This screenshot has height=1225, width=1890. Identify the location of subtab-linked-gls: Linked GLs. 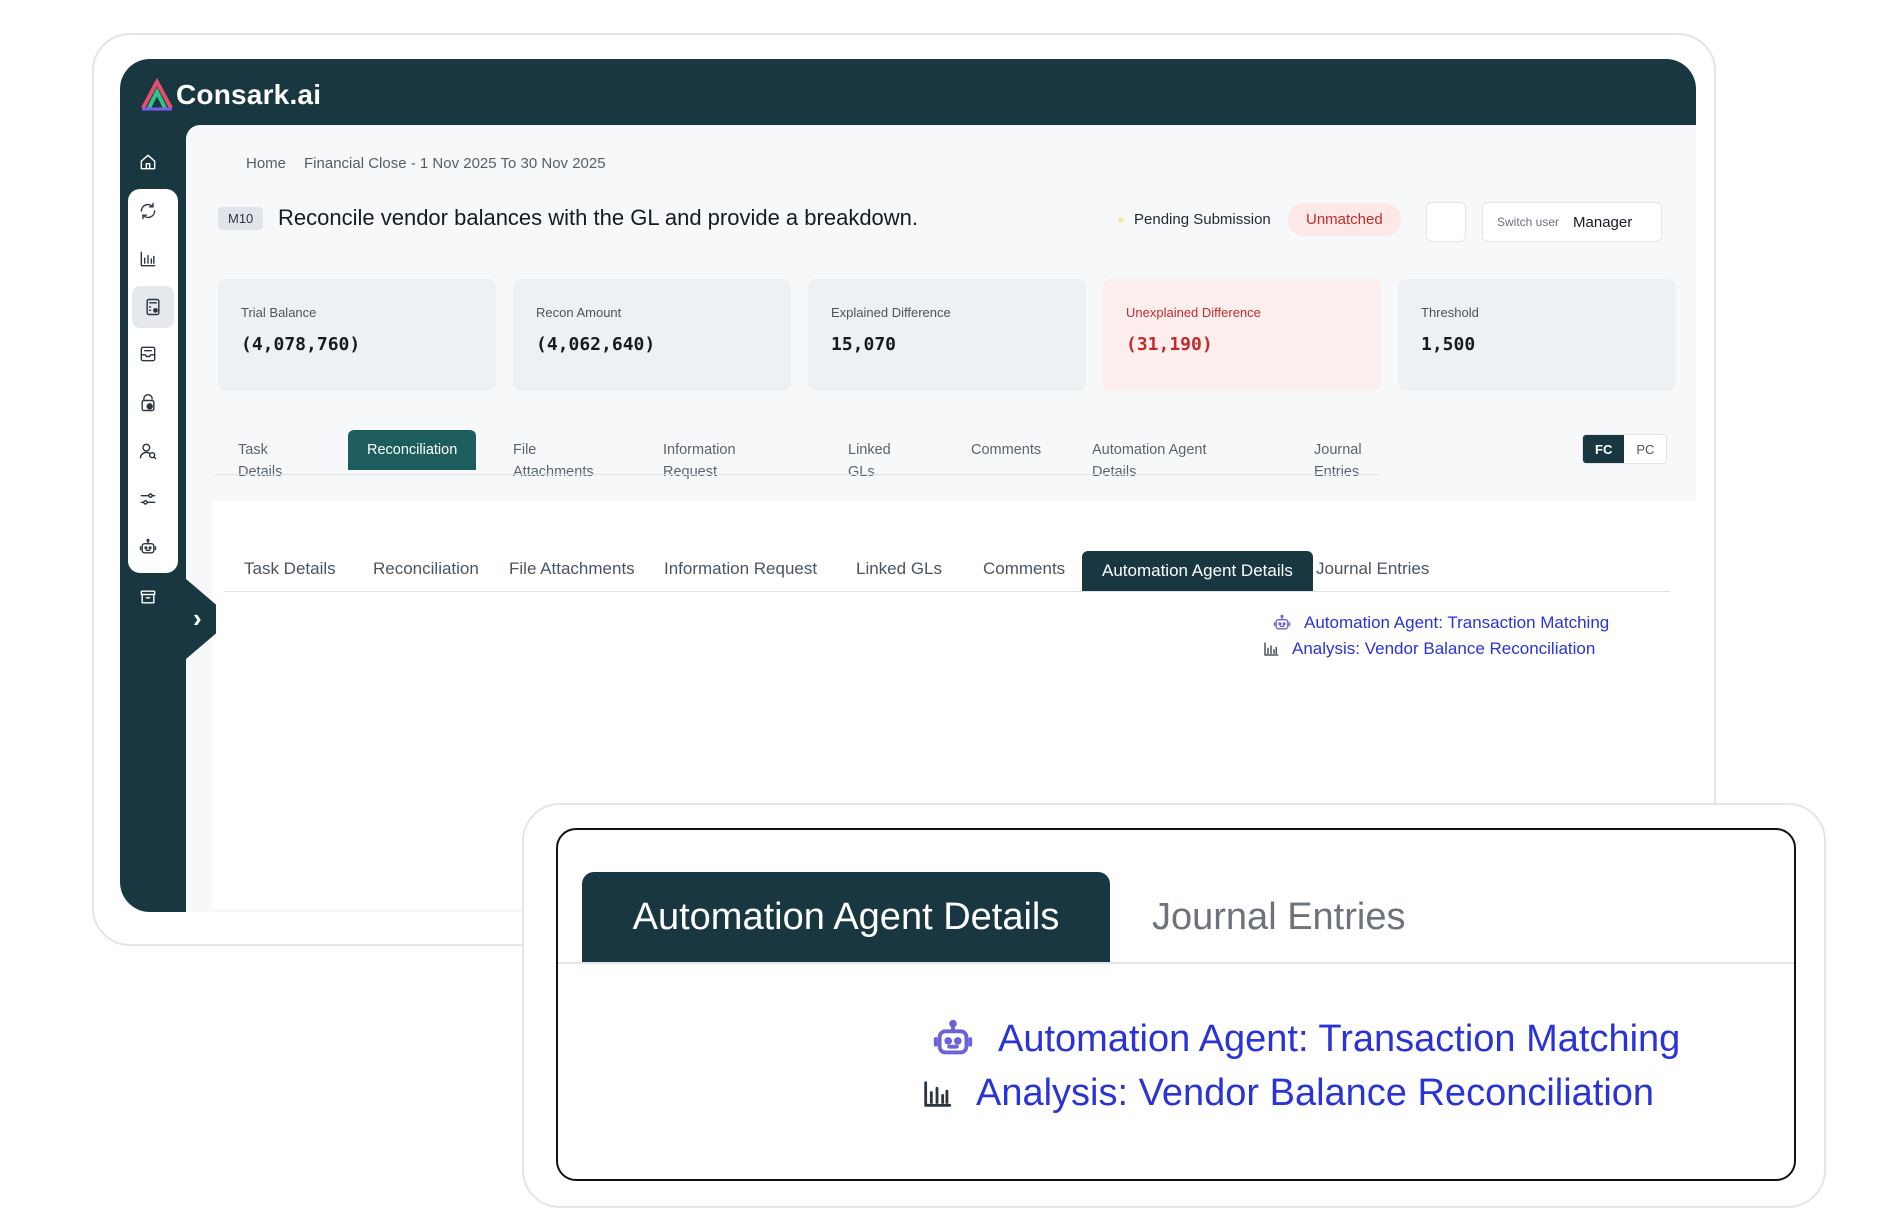
(899, 569).